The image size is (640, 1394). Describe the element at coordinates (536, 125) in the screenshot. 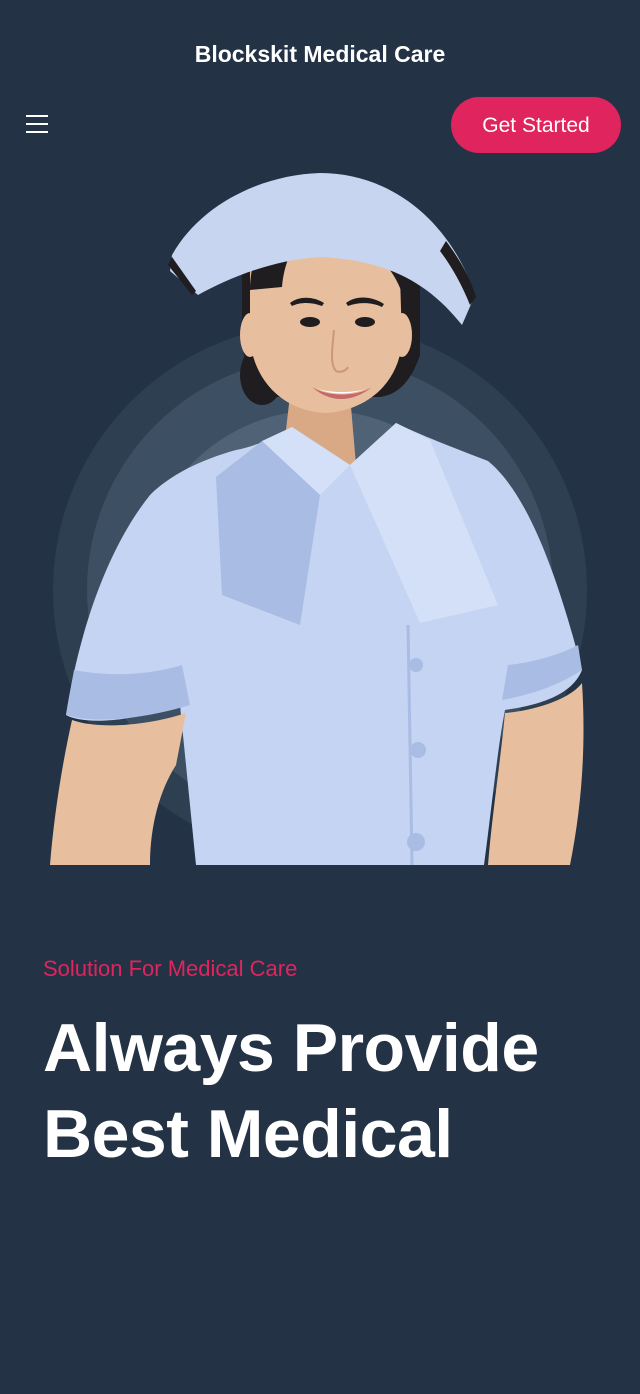

I see `get-started-button: Get Started` at that location.